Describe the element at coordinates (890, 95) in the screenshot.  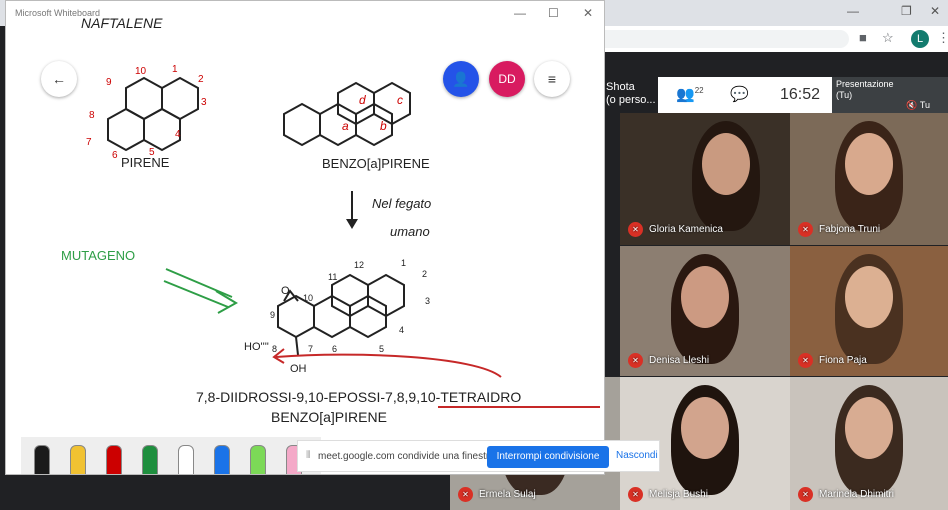
I see `presentation-tile: Presentazione (Tu) 🔇 Tu` at that location.